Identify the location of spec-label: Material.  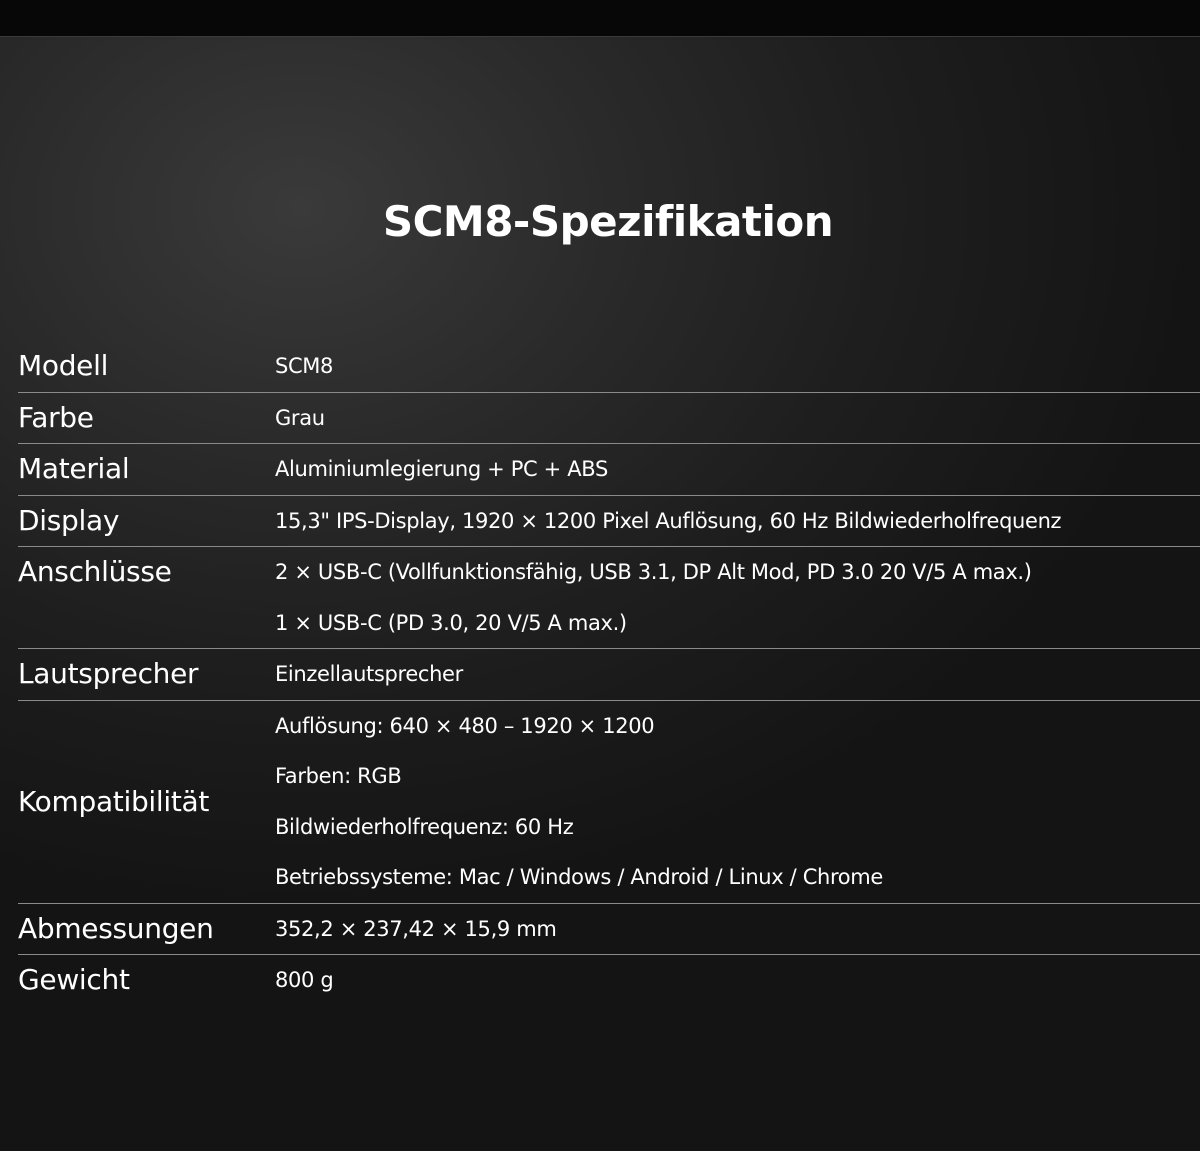
(74, 469).